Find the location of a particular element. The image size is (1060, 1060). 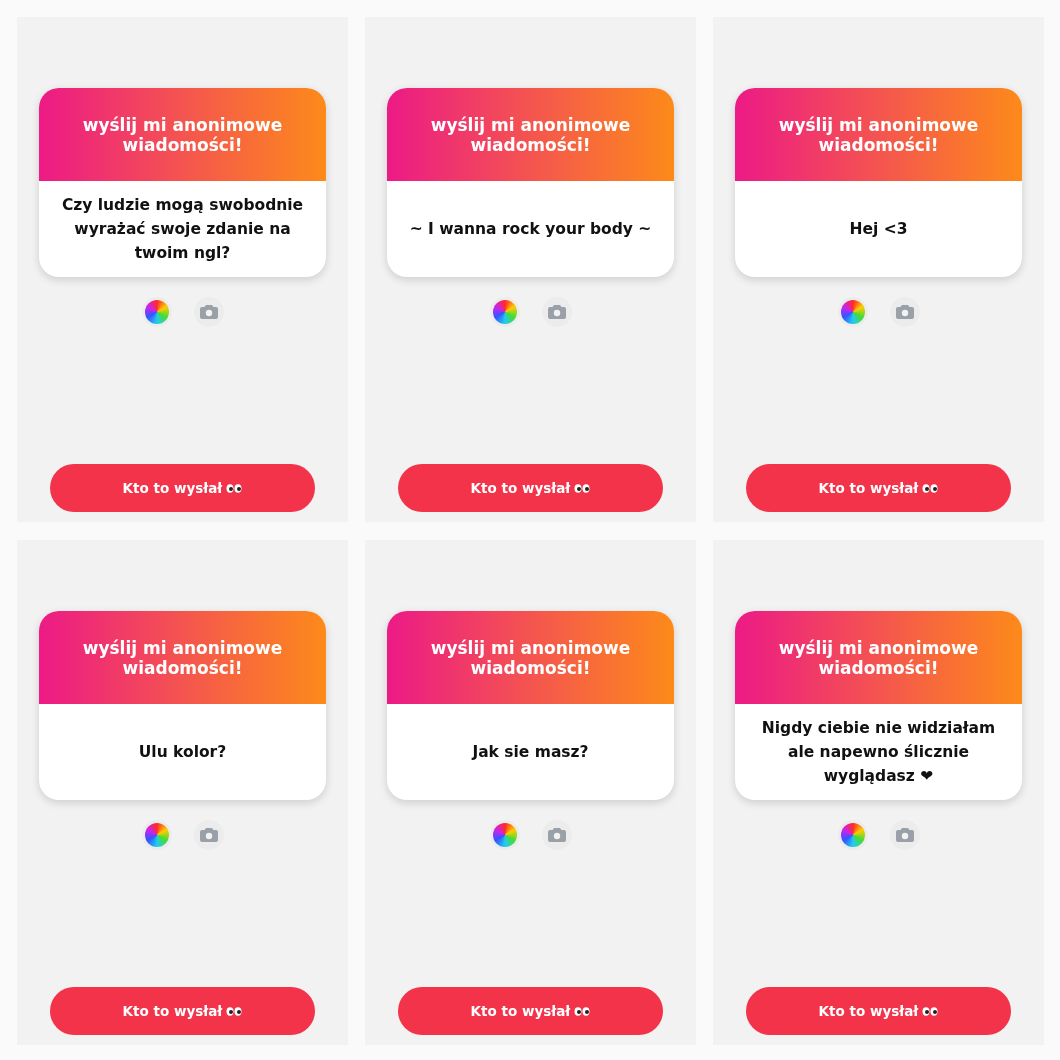

message-text: Hej <3 is located at coordinates (878, 229).